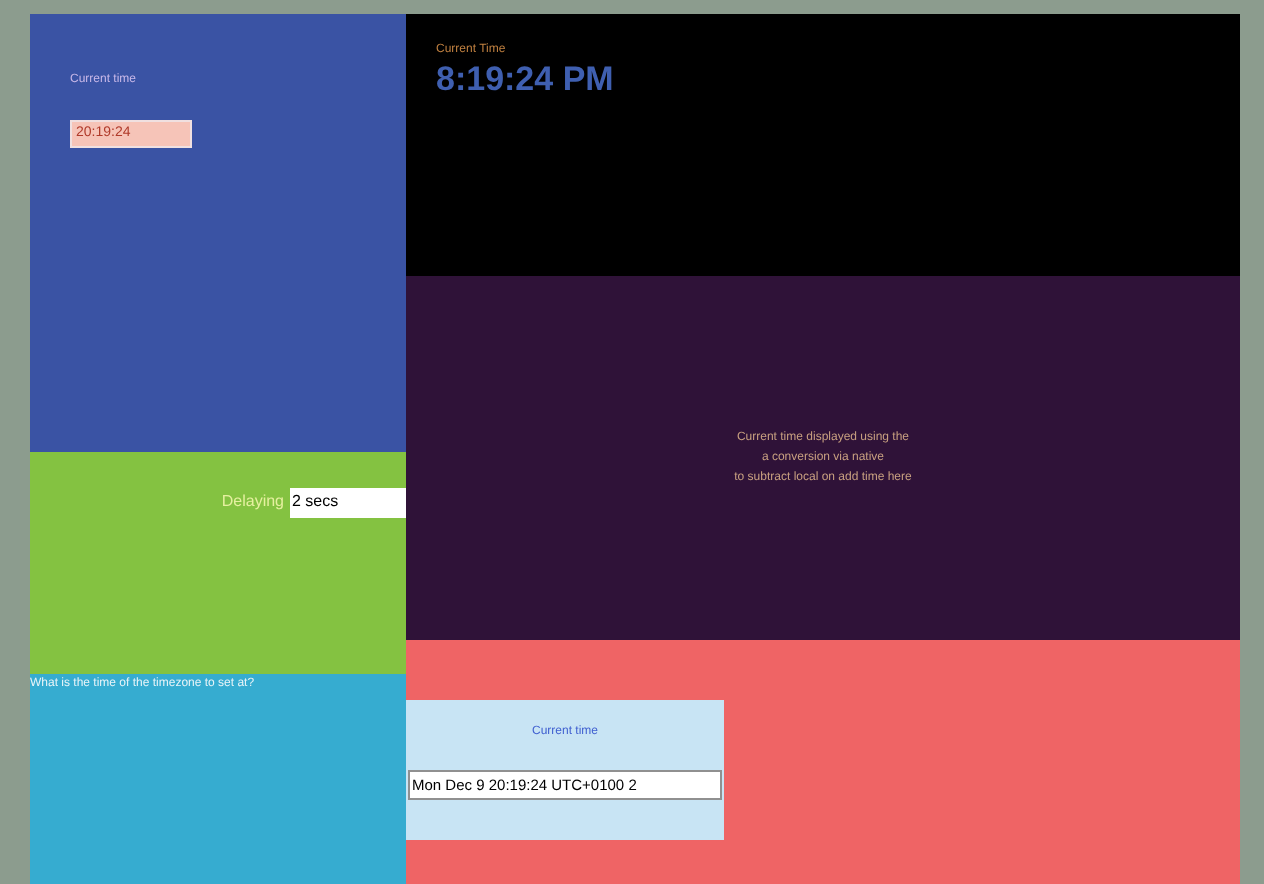 This screenshot has height=884, width=1264. What do you see at coordinates (526, 80) in the screenshot?
I see `clock-time: 8:19:24 PM` at bounding box center [526, 80].